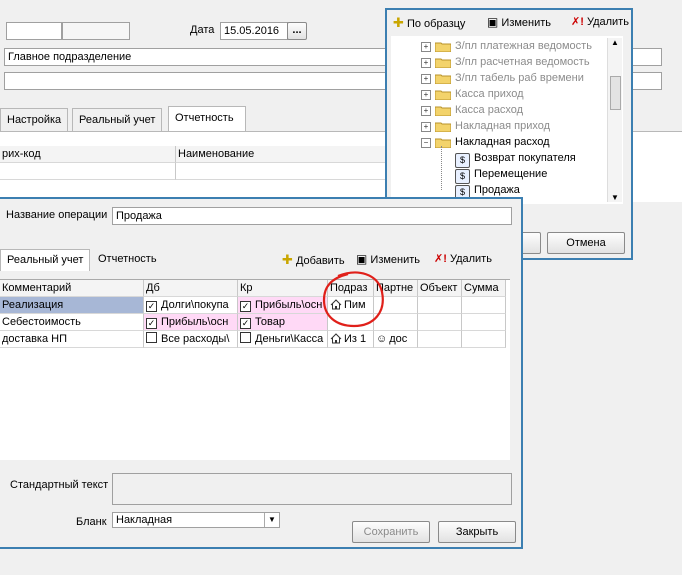 The image size is (682, 575). Describe the element at coordinates (615, 197) in the screenshot. I see `scroll-down-icon: ▼` at that location.